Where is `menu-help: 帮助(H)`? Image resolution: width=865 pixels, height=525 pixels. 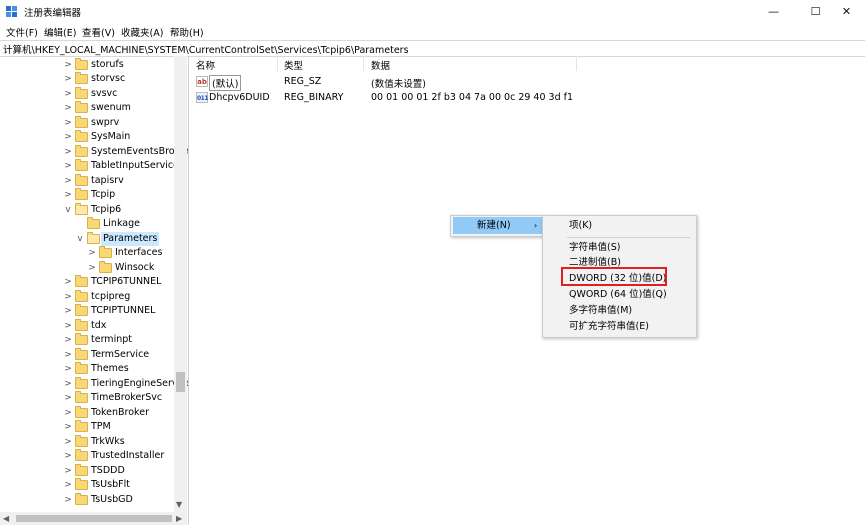 menu-help: 帮助(H) is located at coordinates (187, 32).